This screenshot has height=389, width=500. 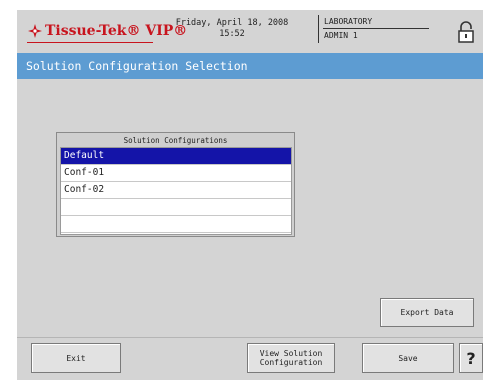 I want to click on brand-underline, so click(x=90, y=42).